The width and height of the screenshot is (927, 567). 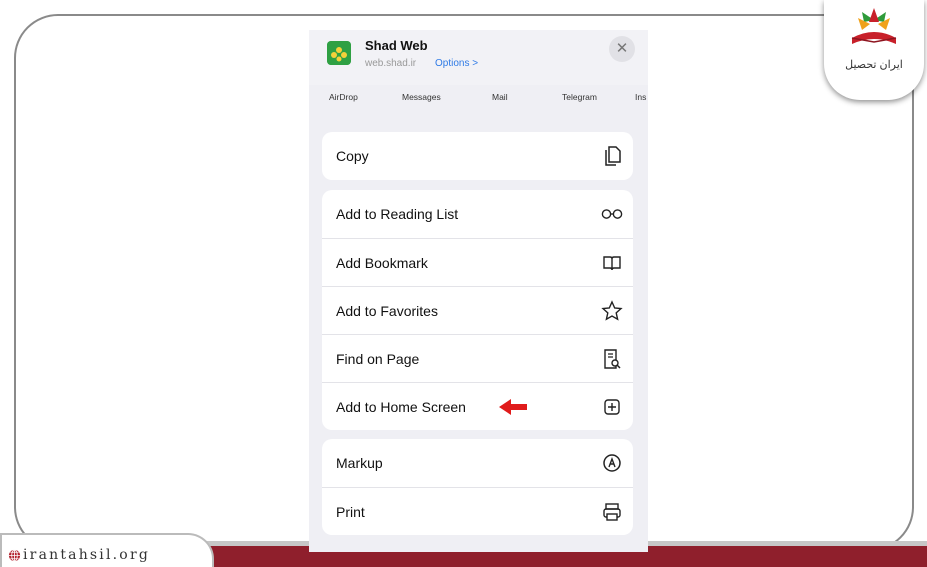 I want to click on action-add-favorites: Add to Favorites, so click(x=477, y=310).